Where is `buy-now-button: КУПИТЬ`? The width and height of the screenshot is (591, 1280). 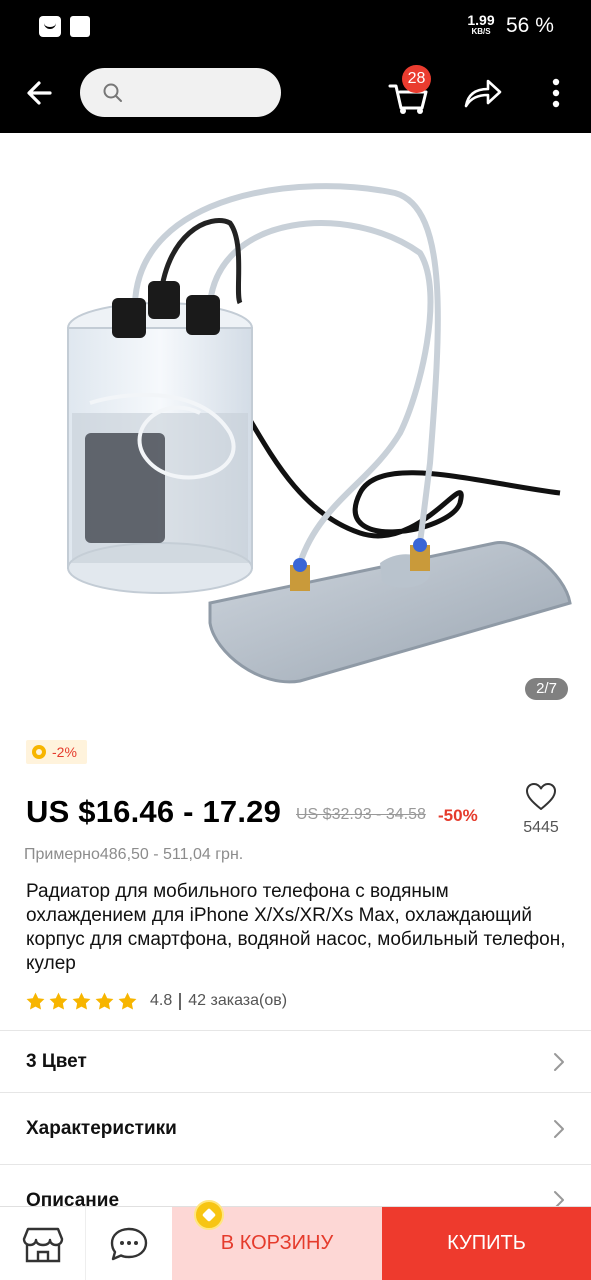
buy-now-button: КУПИТЬ is located at coordinates (486, 1243).